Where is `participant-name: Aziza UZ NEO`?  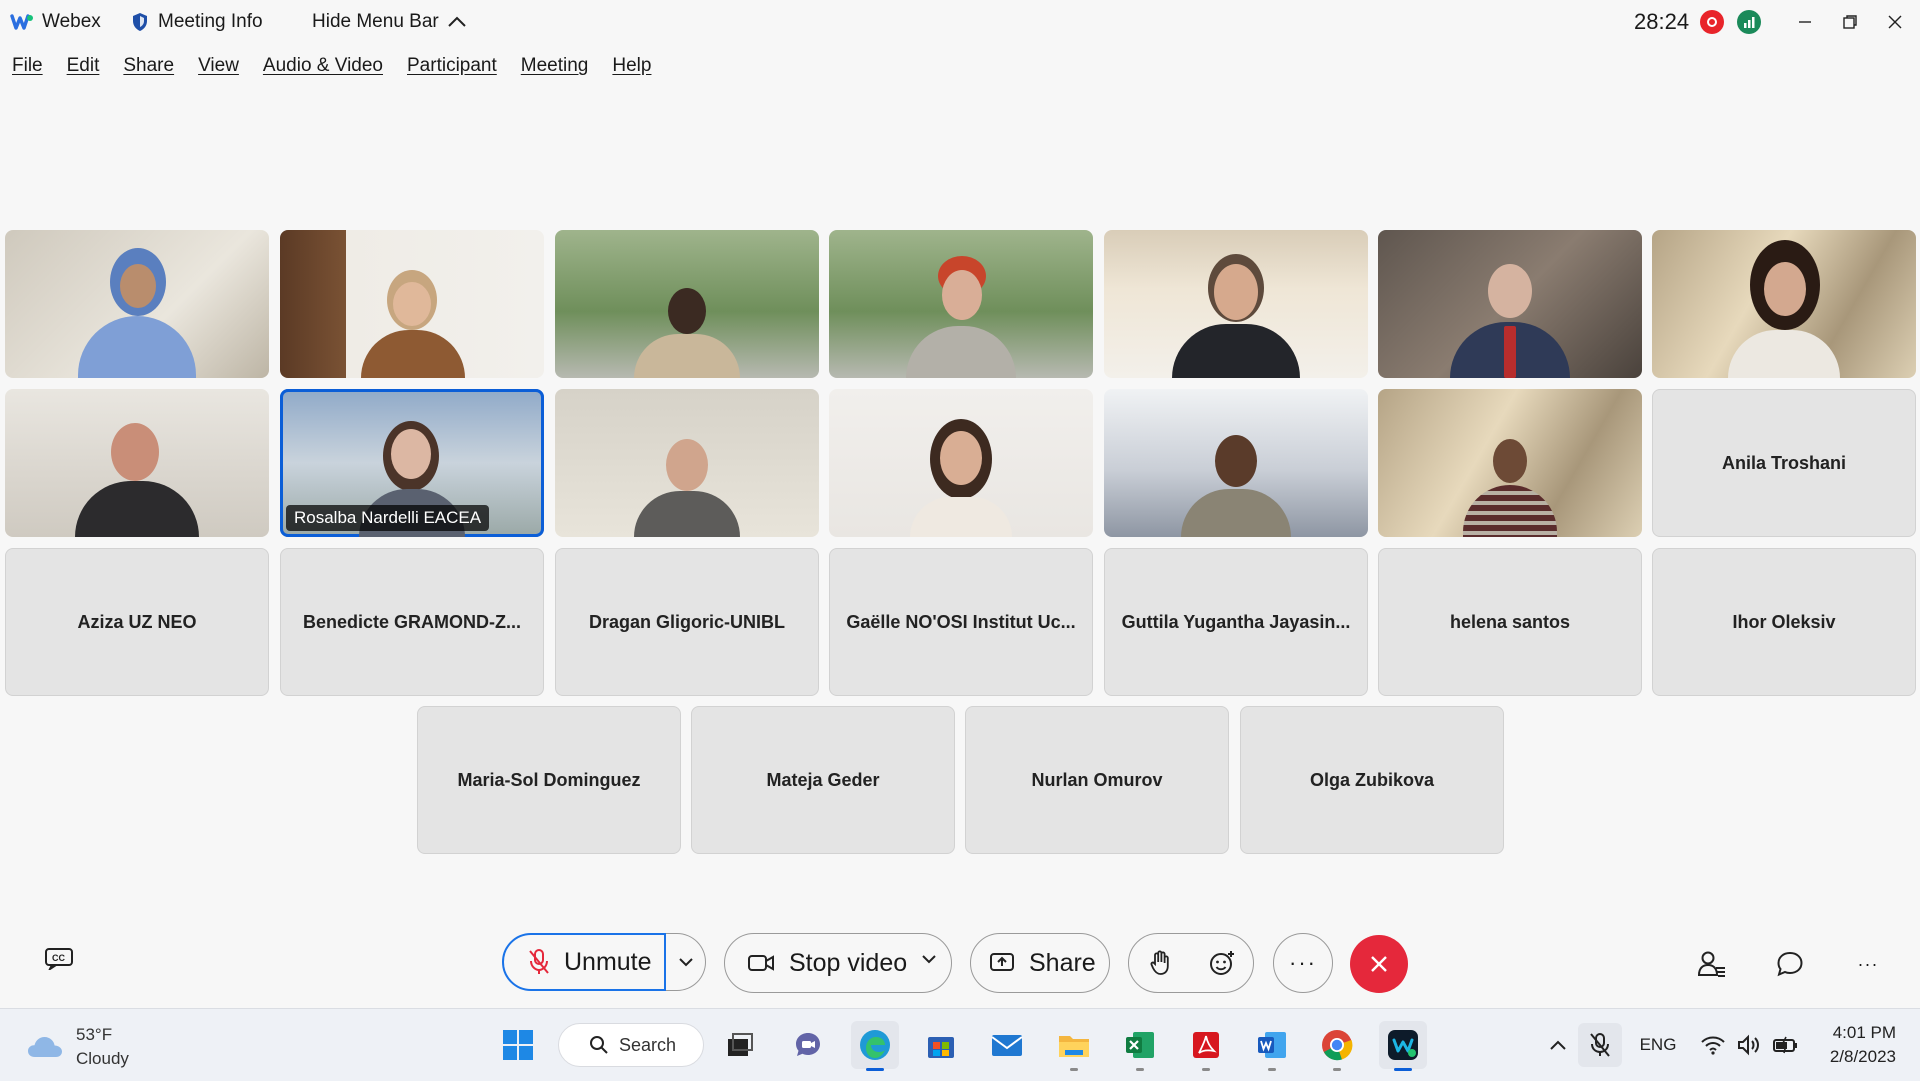
participant-name: Aziza UZ NEO is located at coordinates (137, 621).